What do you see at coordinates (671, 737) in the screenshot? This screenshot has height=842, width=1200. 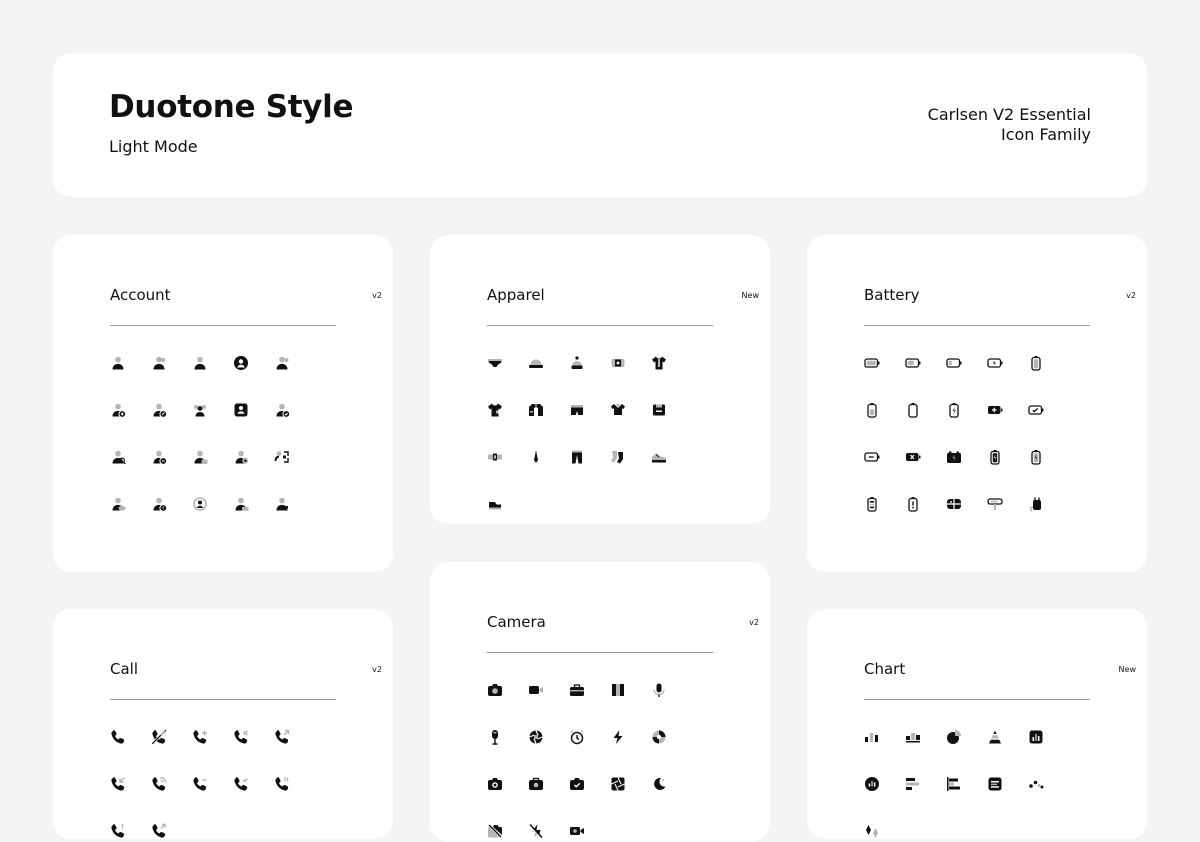 I see `shutter-icon` at bounding box center [671, 737].